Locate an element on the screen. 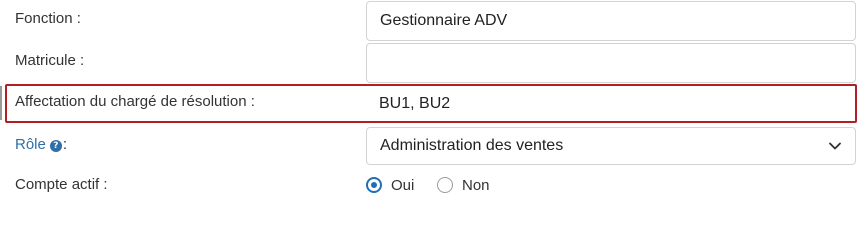 The image size is (866, 240). role-select: Administration des ventes is located at coordinates (611, 146).